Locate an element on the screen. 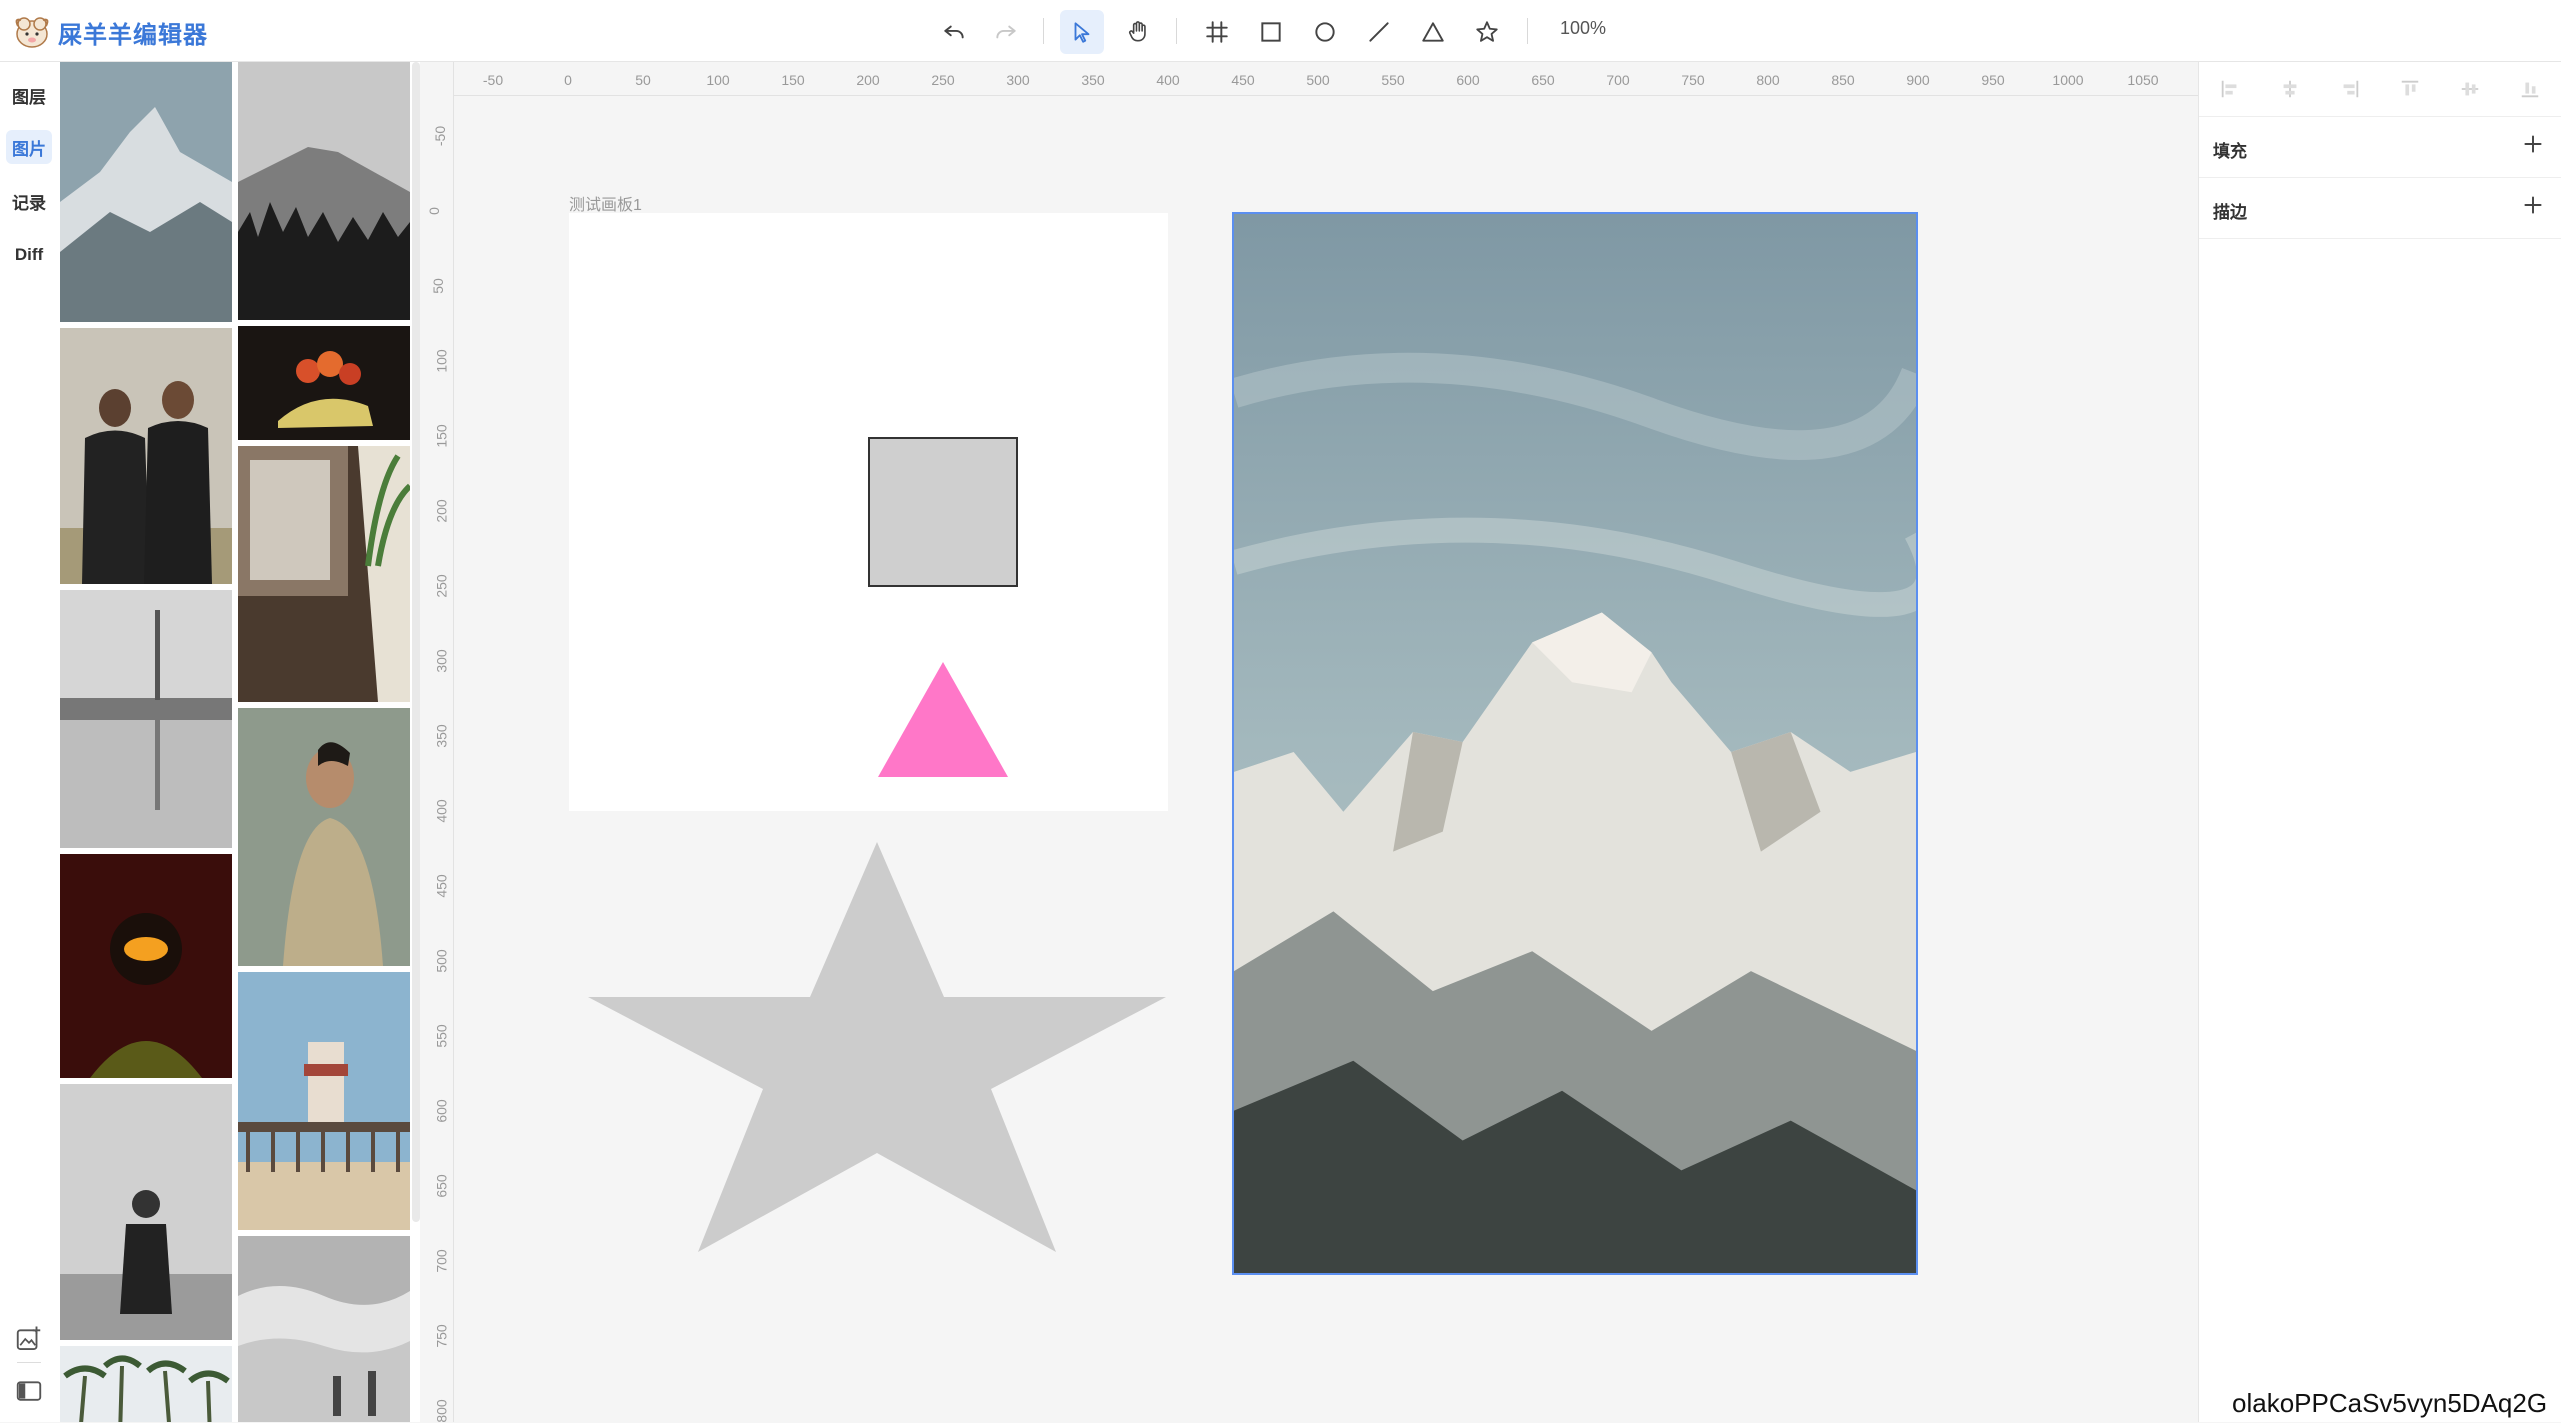 Image resolution: width=2561 pixels, height=1423 pixels. redo-icon is located at coordinates (1006, 32).